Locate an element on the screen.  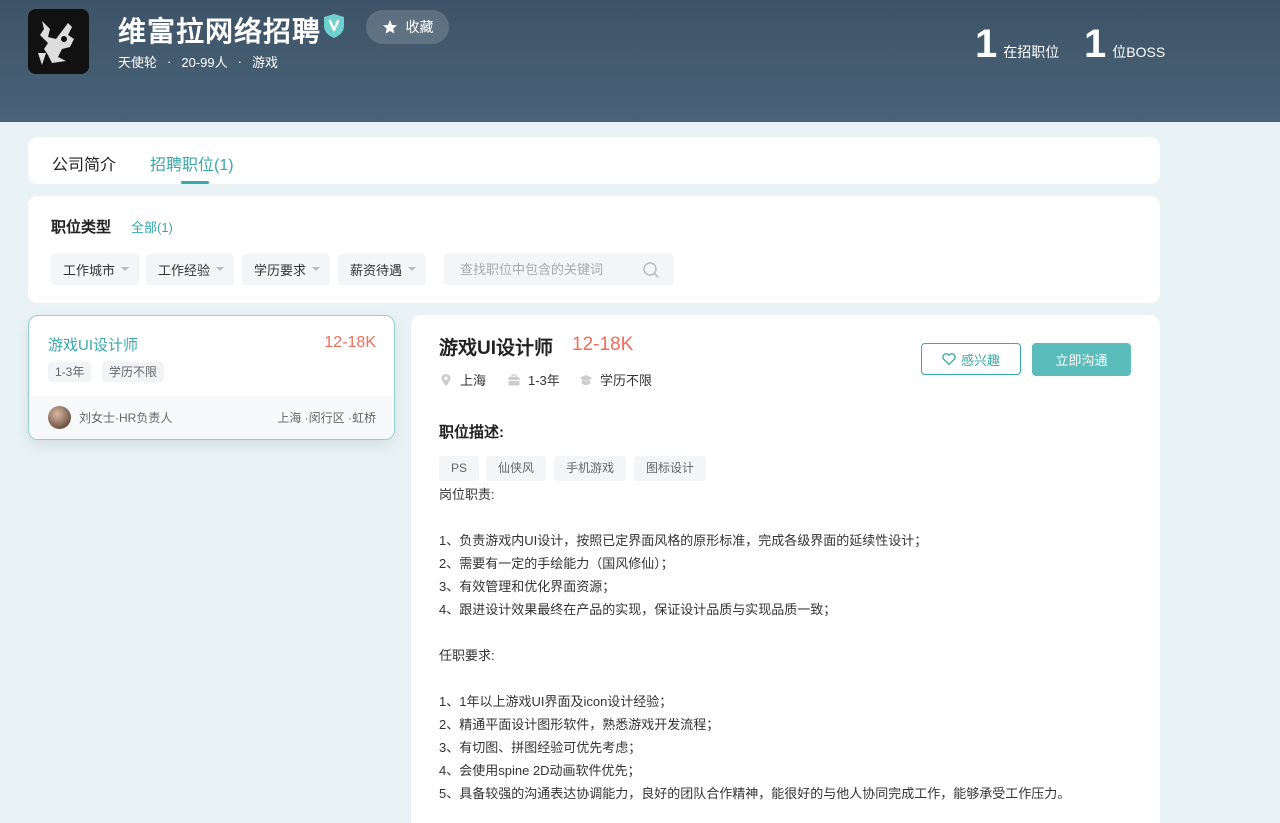
education-dropdown: 学历要求 is located at coordinates (286, 269).